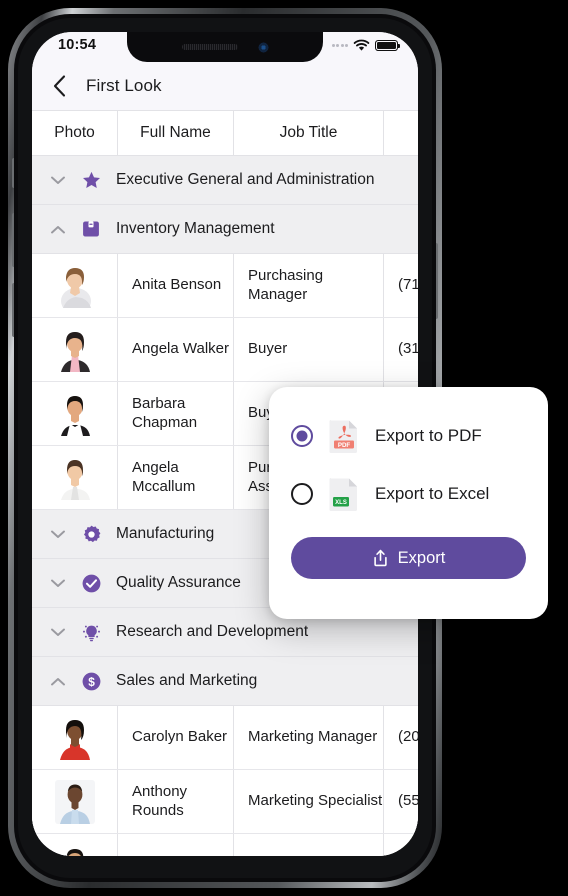  Describe the element at coordinates (432, 493) in the screenshot. I see `export-option-label: Export to Excel` at that location.